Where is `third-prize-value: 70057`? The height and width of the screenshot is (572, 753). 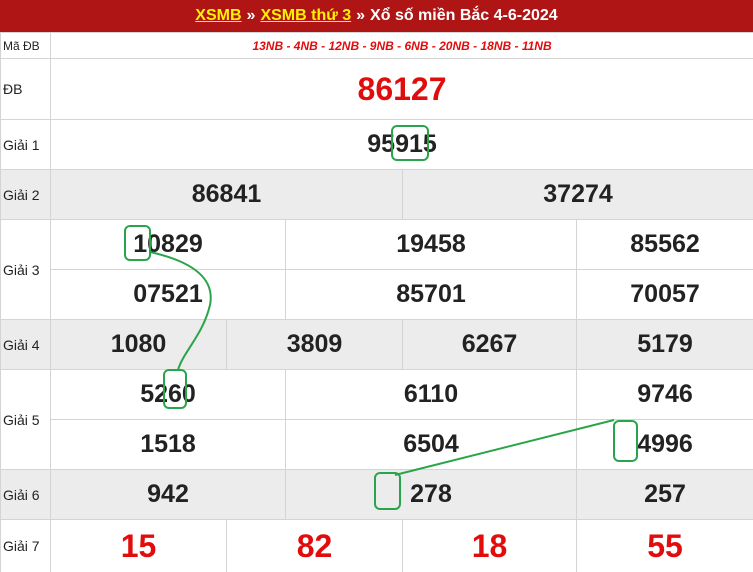 third-prize-value: 70057 is located at coordinates (664, 294).